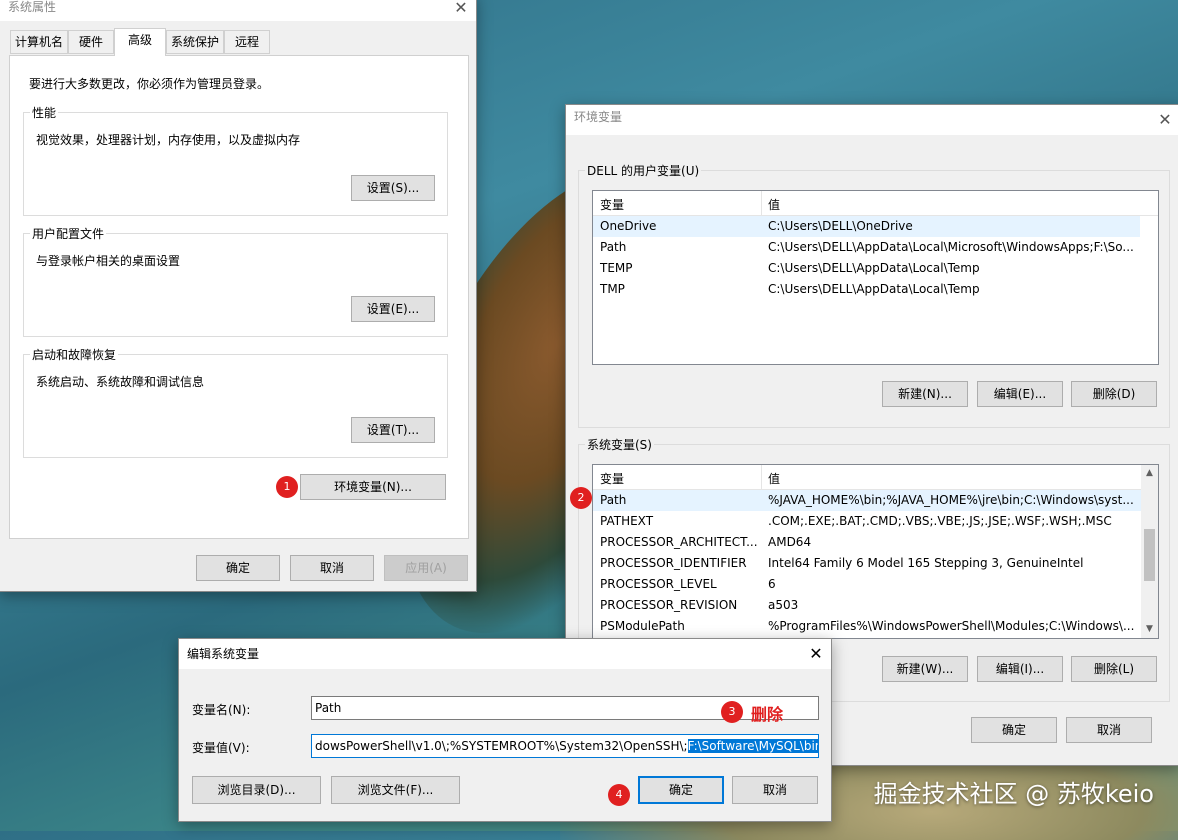 The width and height of the screenshot is (1178, 840). What do you see at coordinates (195, 42) in the screenshot?
I see `tab-system-protection: 系统保护` at bounding box center [195, 42].